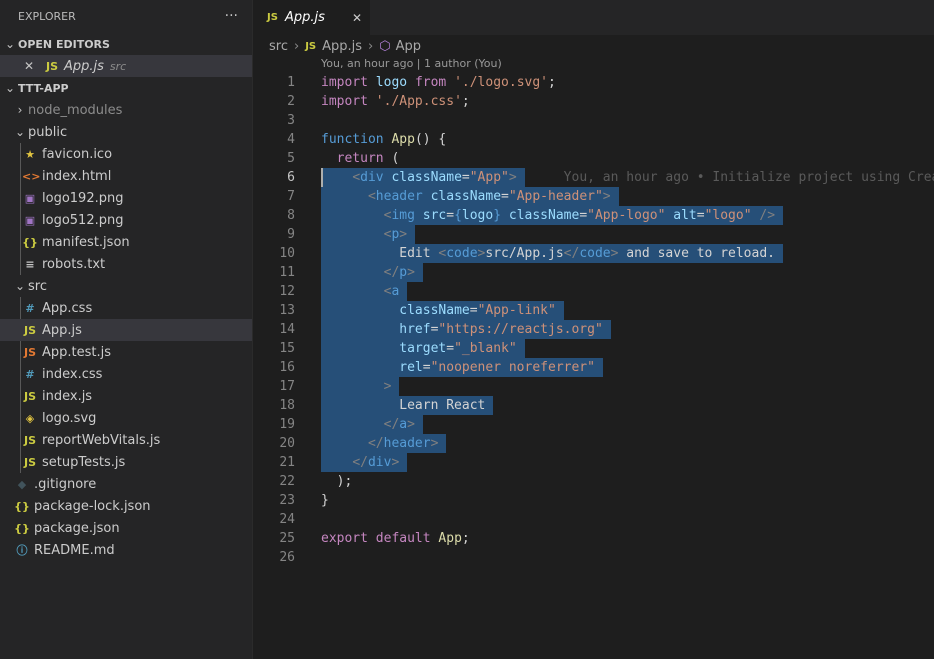  I want to click on code-line: }, so click(325, 500).